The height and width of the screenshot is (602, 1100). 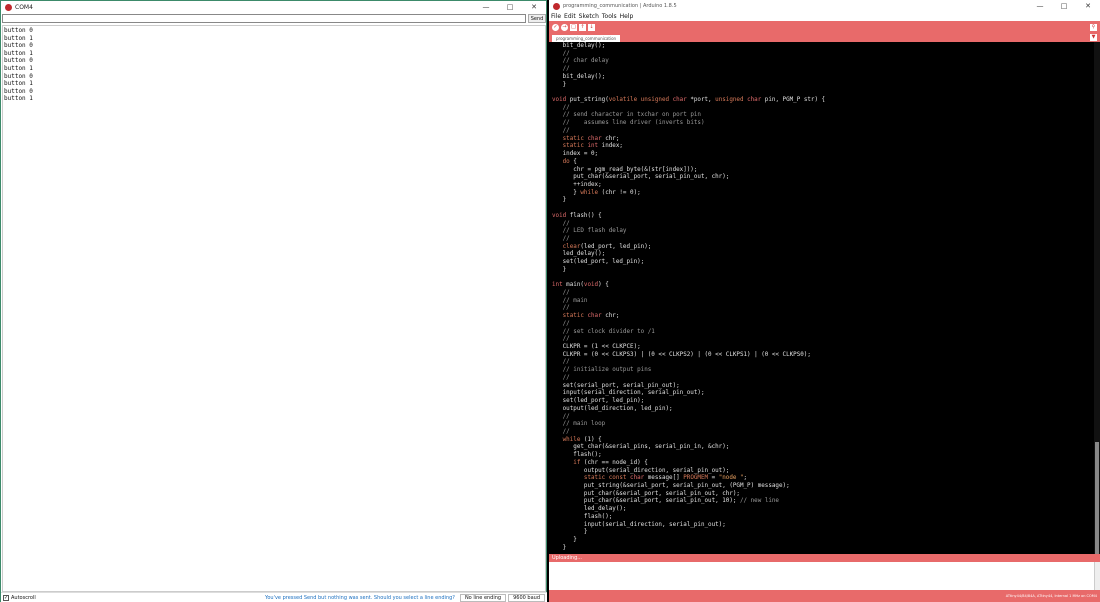 I want to click on code-line: // assumes line driver (inverts bits), so click(x=633, y=123).